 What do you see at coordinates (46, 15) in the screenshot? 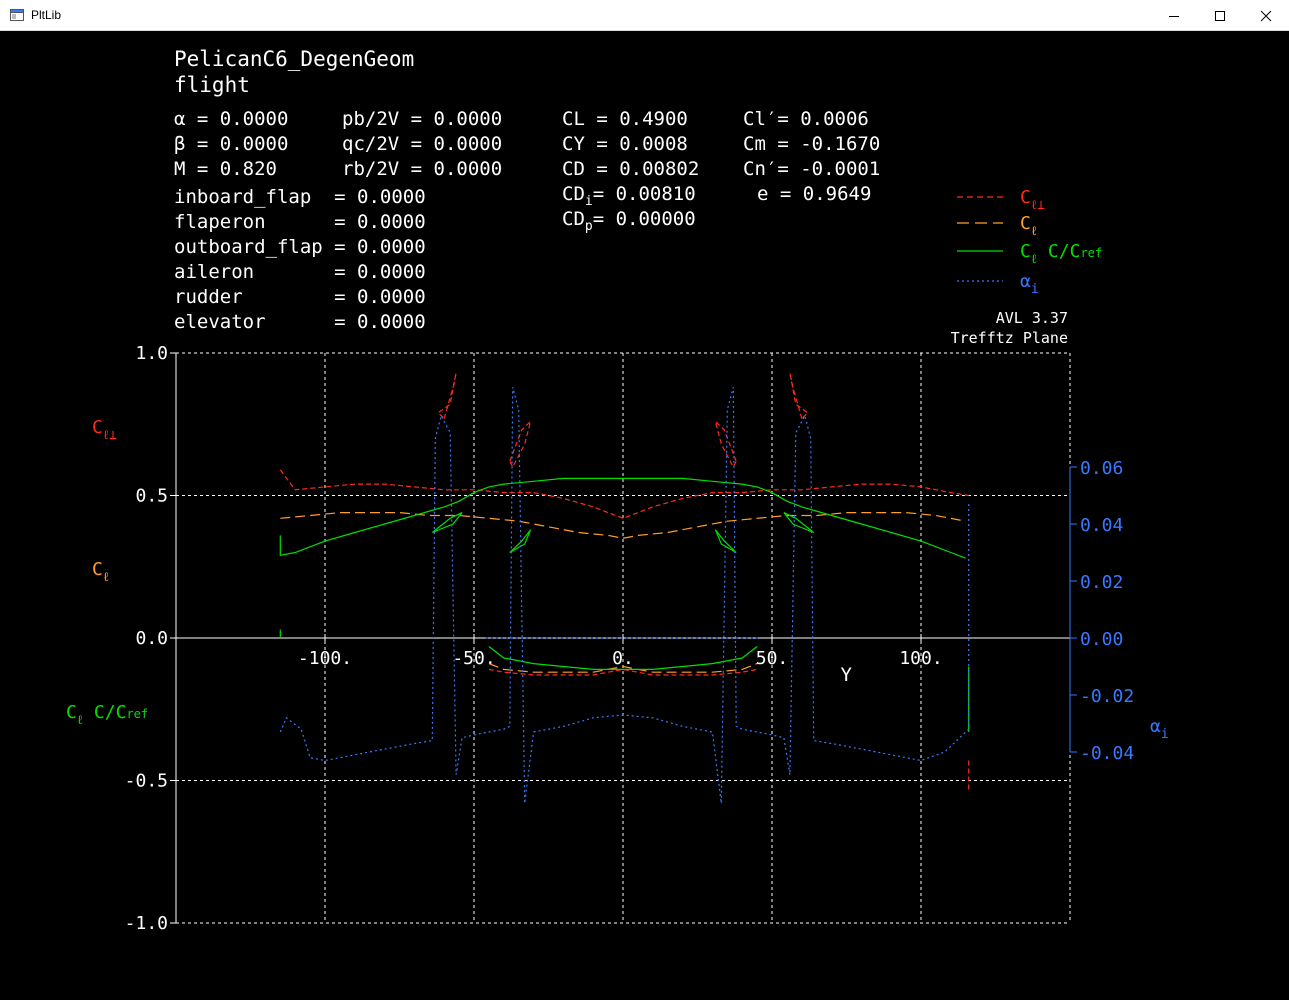
I see `window-title: PltLib` at bounding box center [46, 15].